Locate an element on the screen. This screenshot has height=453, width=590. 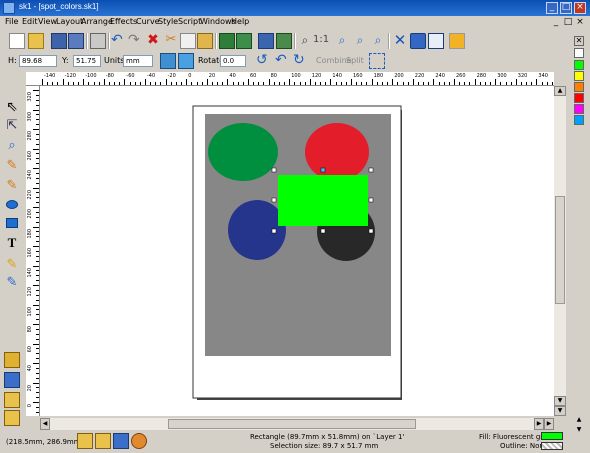
minimize-button: _ is located at coordinates (552, 8).